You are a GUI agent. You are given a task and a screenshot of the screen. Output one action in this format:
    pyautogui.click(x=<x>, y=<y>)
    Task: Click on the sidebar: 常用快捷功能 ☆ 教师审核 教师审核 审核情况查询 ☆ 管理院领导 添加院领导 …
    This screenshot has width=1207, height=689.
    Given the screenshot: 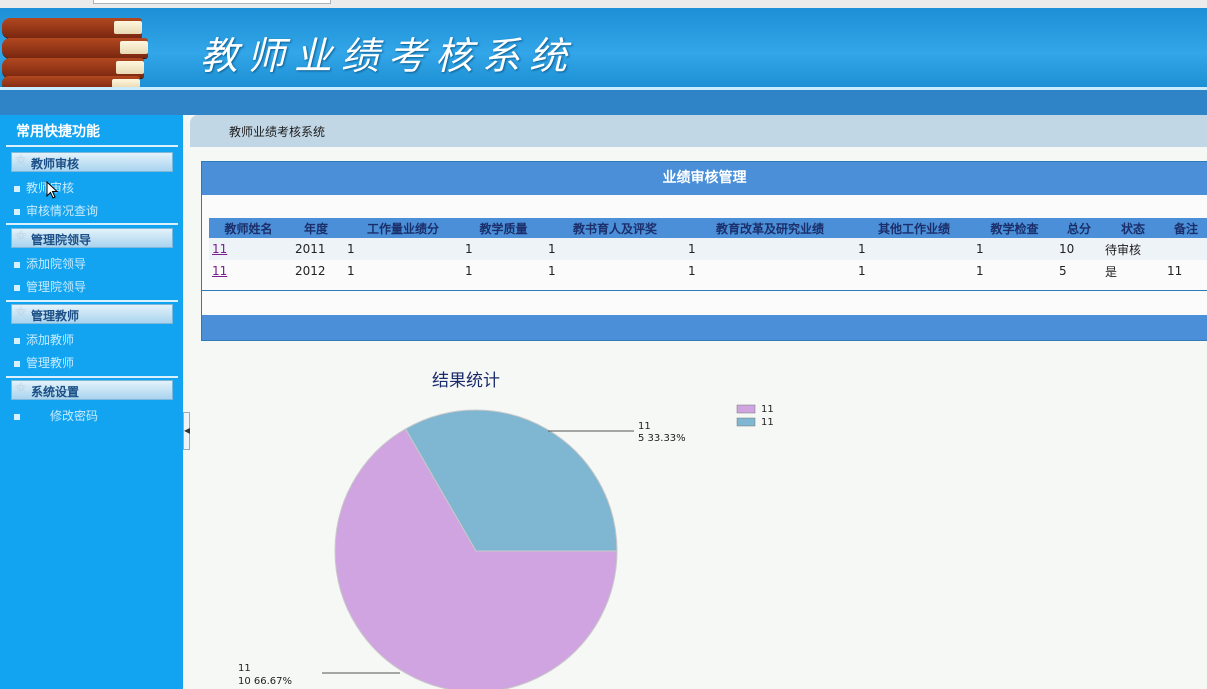 What is the action you would take?
    pyautogui.click(x=91, y=402)
    